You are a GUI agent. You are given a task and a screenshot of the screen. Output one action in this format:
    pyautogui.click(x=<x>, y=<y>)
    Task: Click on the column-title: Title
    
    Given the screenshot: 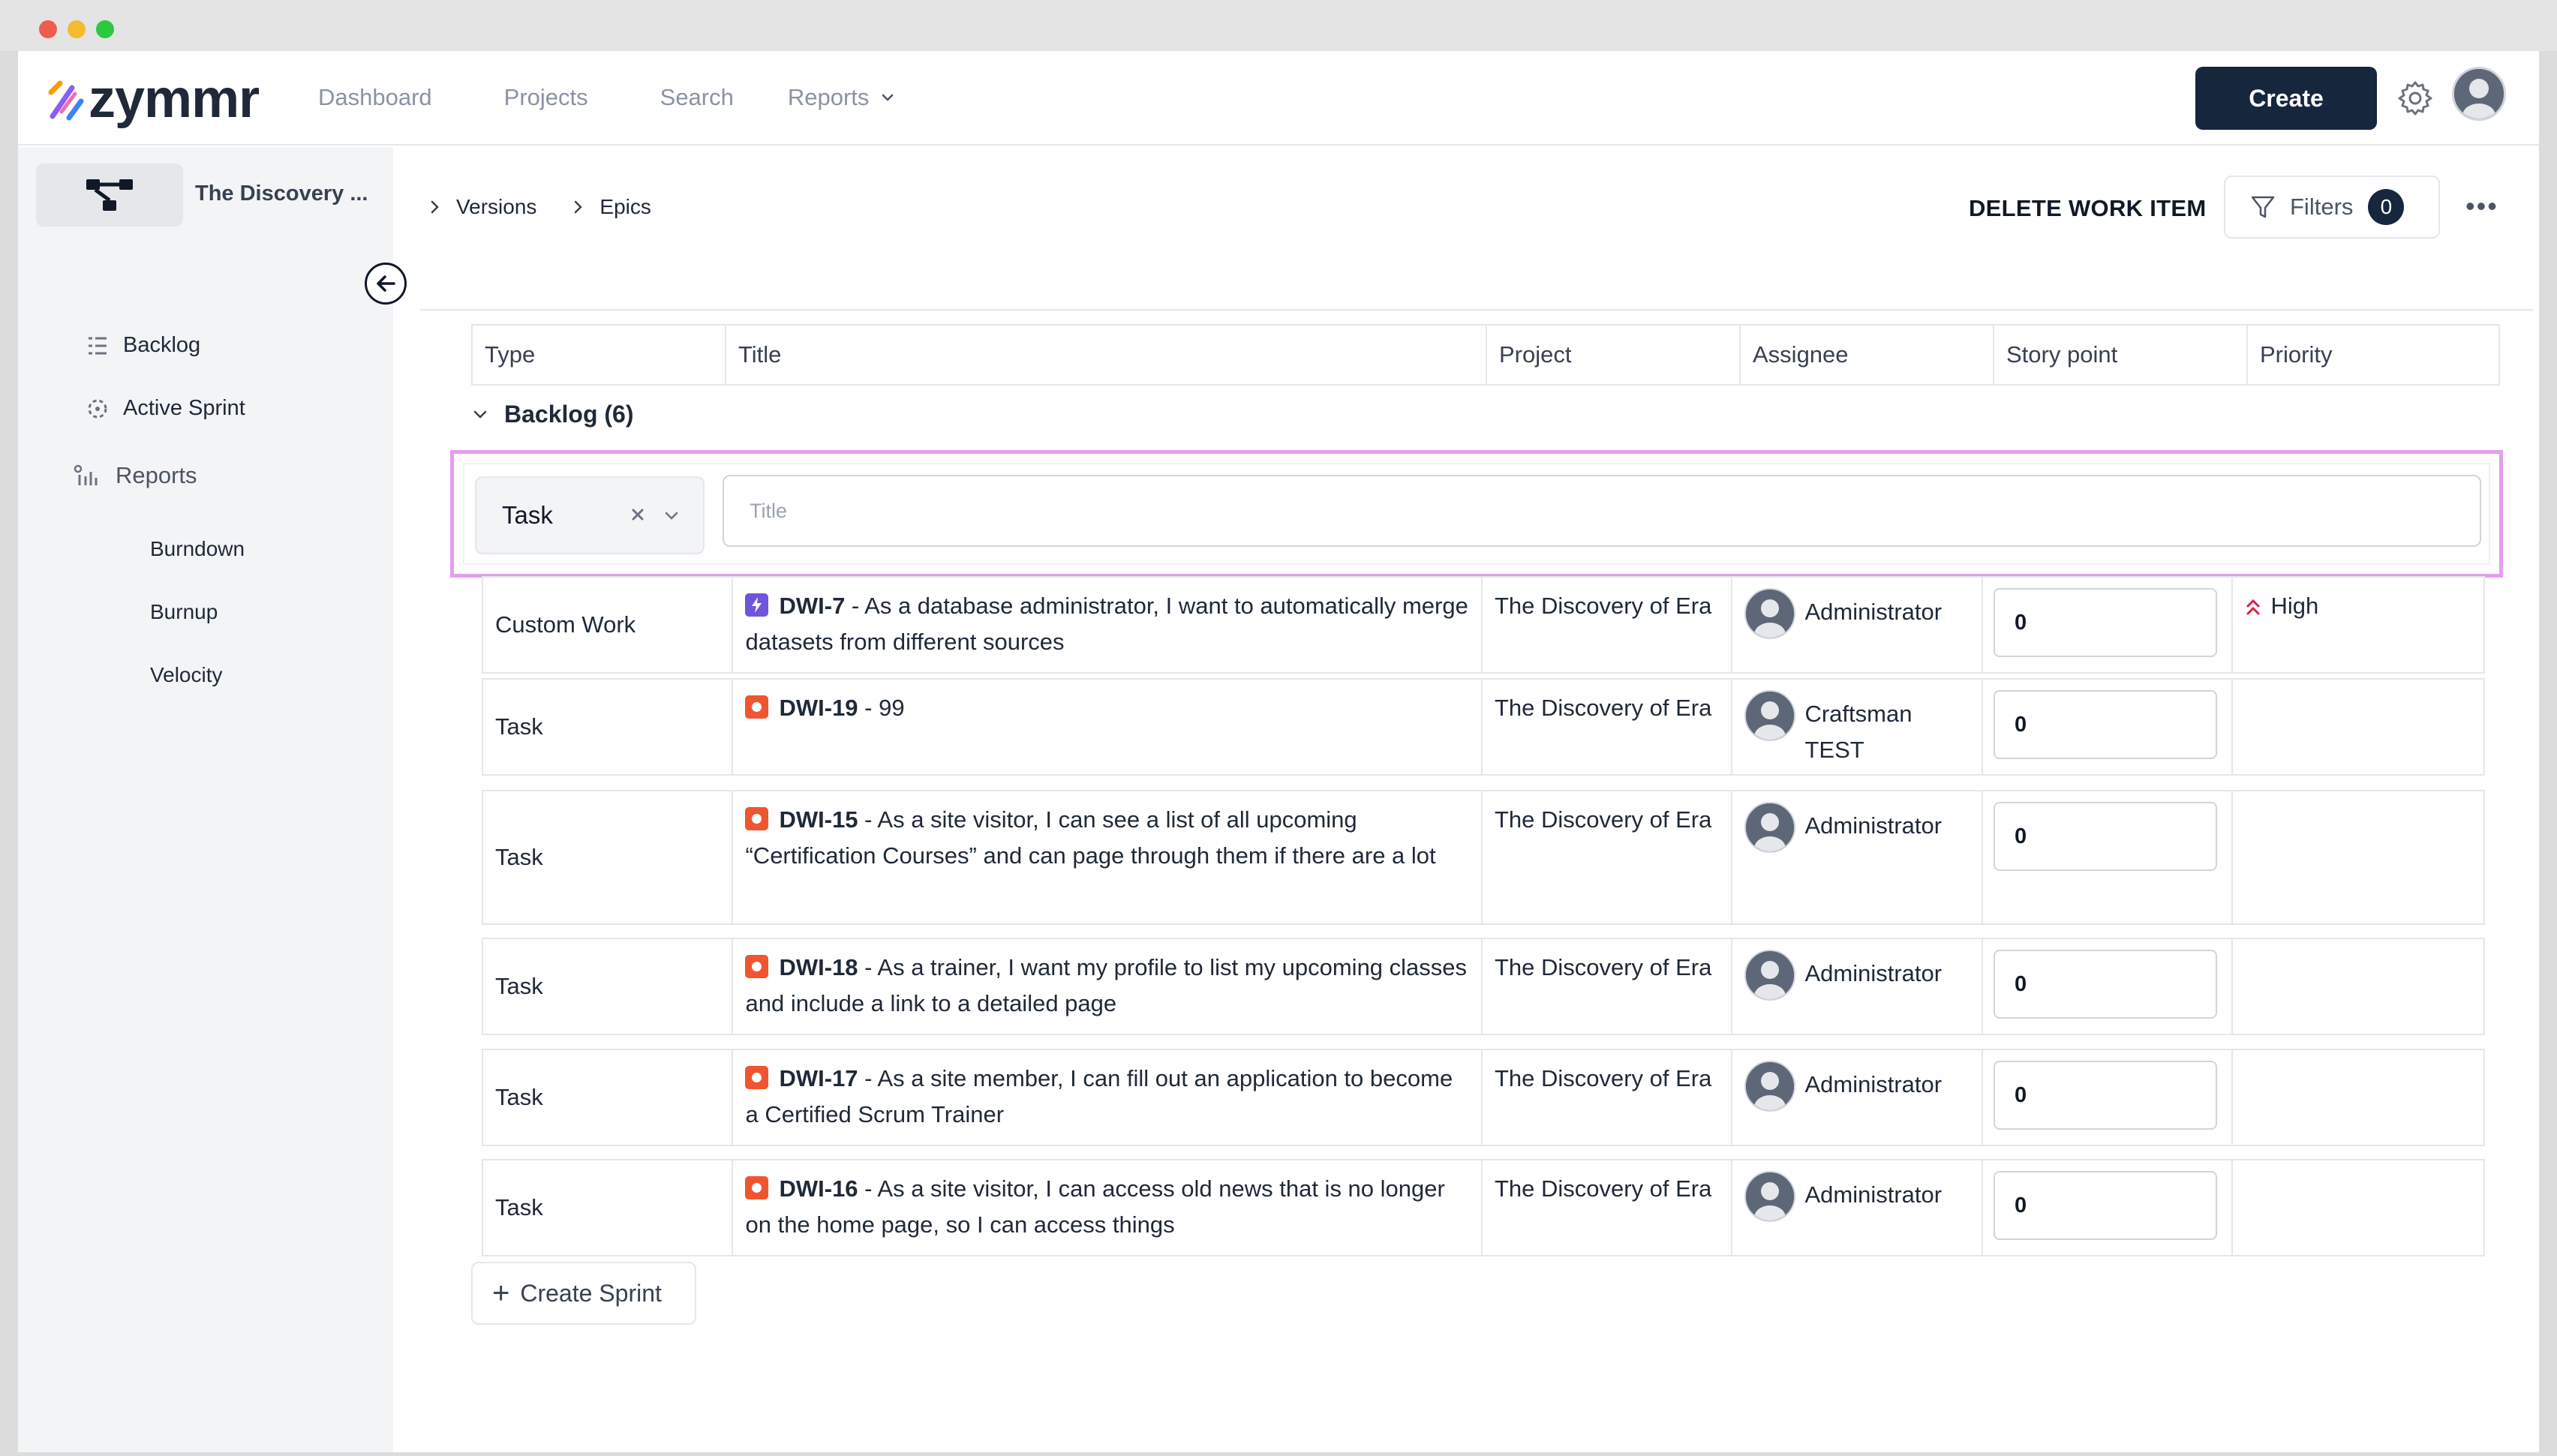 What is the action you would take?
    pyautogui.click(x=1106, y=355)
    